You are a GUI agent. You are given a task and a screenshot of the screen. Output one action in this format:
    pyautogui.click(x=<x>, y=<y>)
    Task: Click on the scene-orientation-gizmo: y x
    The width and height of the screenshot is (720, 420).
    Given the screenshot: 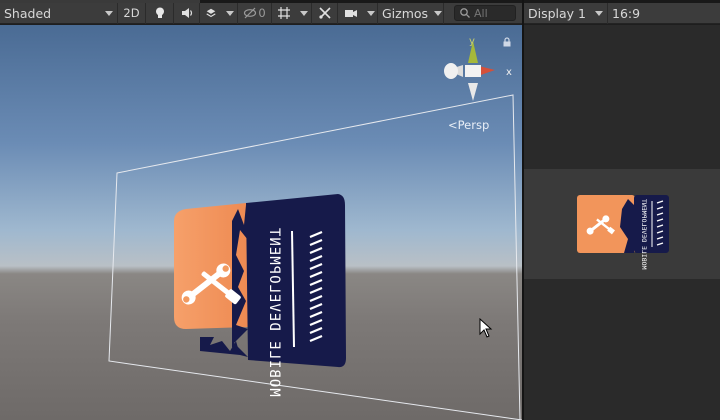 What is the action you would take?
    pyautogui.click(x=473, y=75)
    